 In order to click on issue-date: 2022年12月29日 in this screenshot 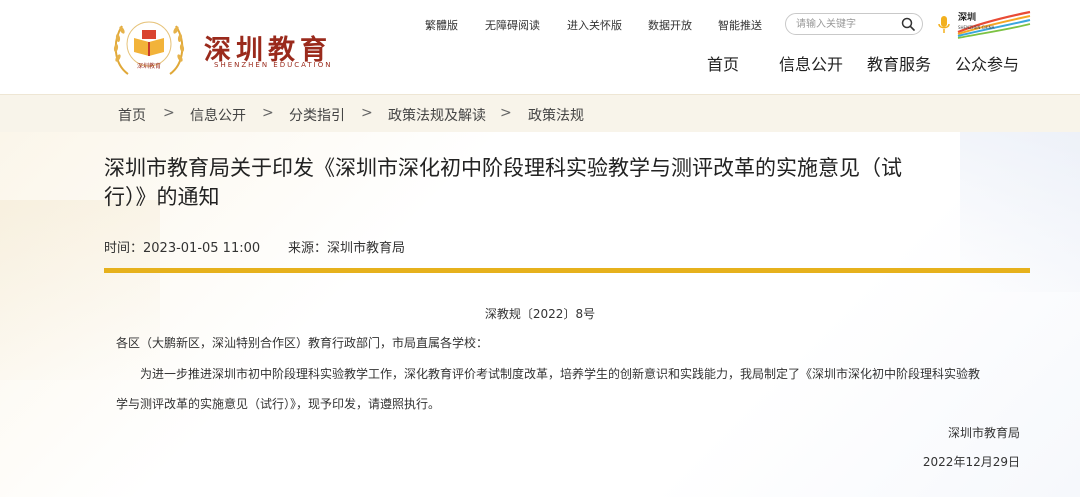, I will do `click(971, 462)`.